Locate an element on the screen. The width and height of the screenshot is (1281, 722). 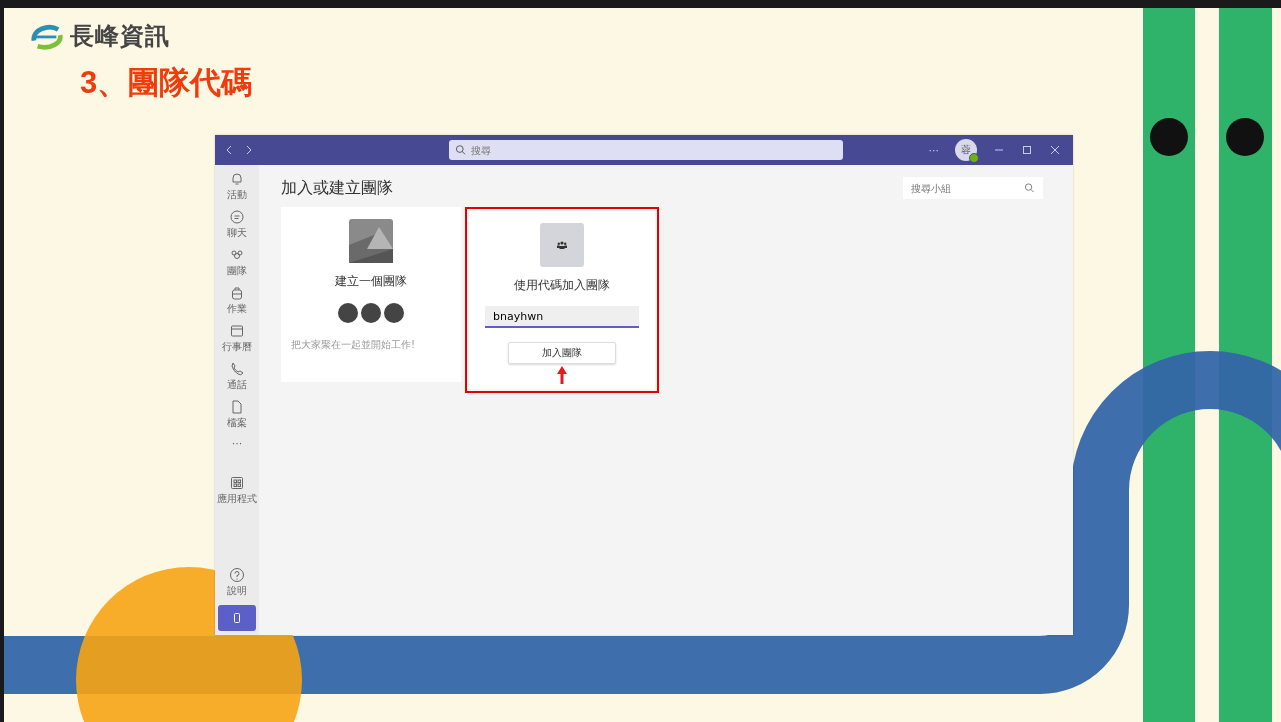
help-item: 說明 is located at coordinates (237, 584).